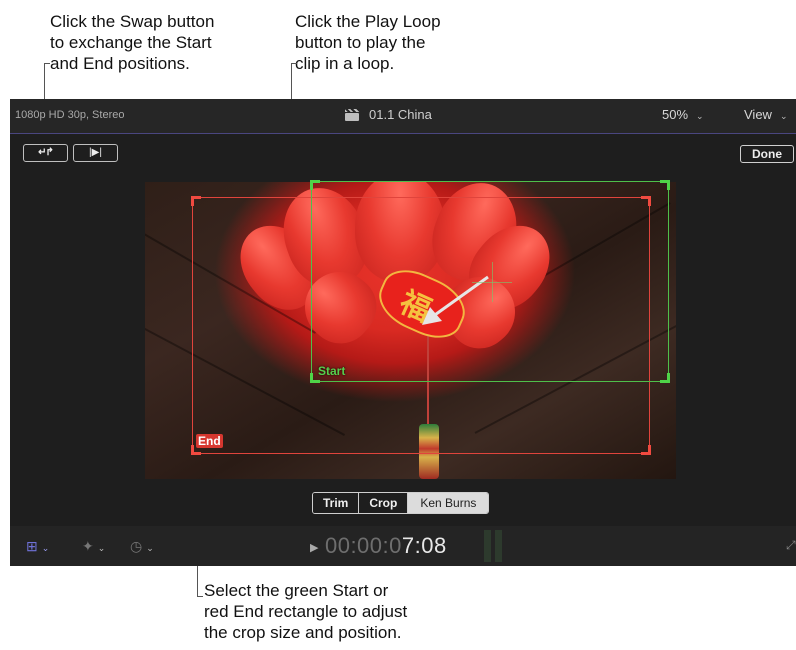 The image size is (796, 650). I want to click on transform-tool-menu: ✦ ⌄, so click(93, 546).